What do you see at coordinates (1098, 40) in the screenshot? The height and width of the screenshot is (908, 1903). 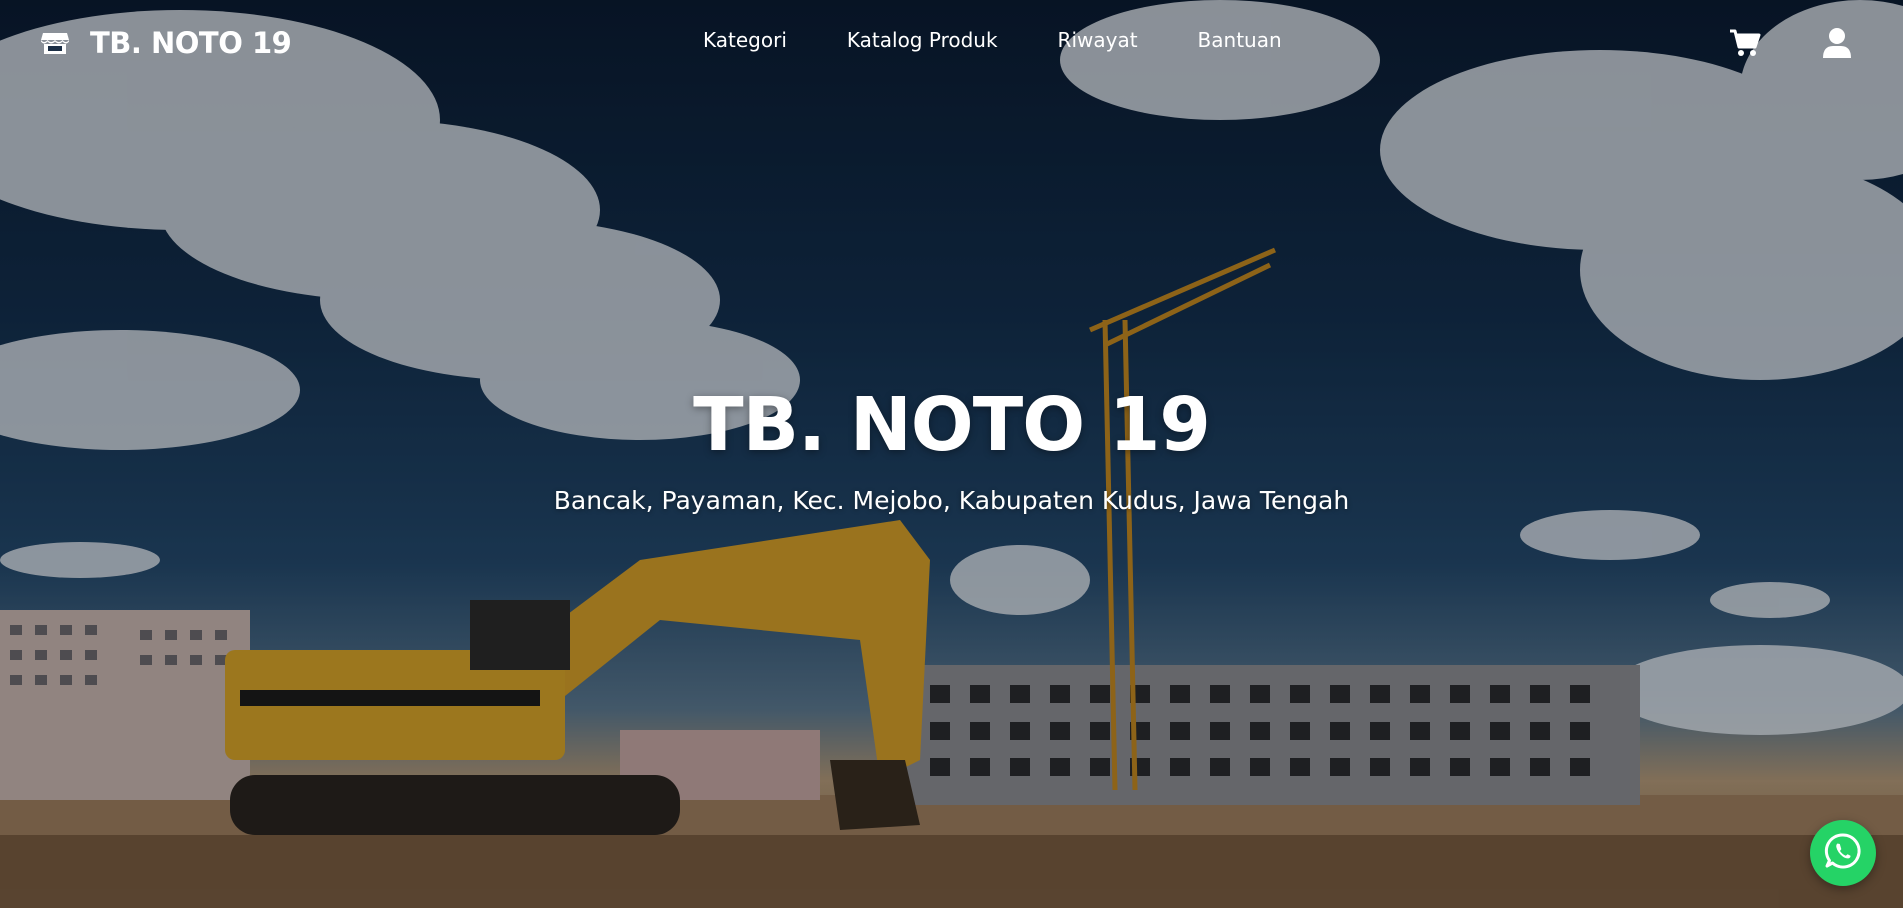 I see `nav-item-riwayat: Riwayat` at bounding box center [1098, 40].